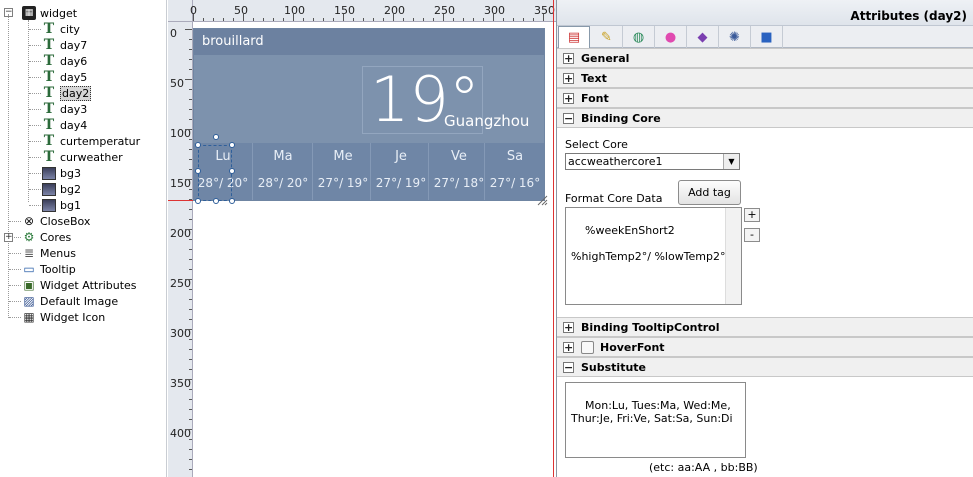  Describe the element at coordinates (180, 249) in the screenshot. I see `ruler-left: 050100150200250300350400450` at that location.